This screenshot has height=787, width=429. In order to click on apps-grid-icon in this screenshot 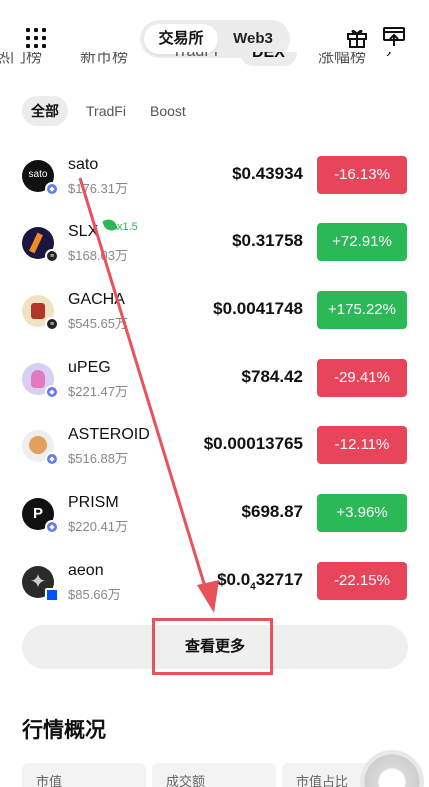, I will do `click(36, 38)`.